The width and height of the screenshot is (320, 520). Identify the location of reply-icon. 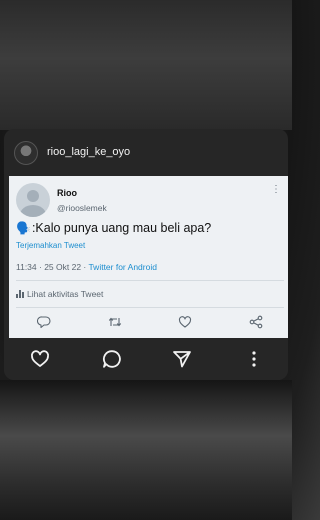
(44, 322).